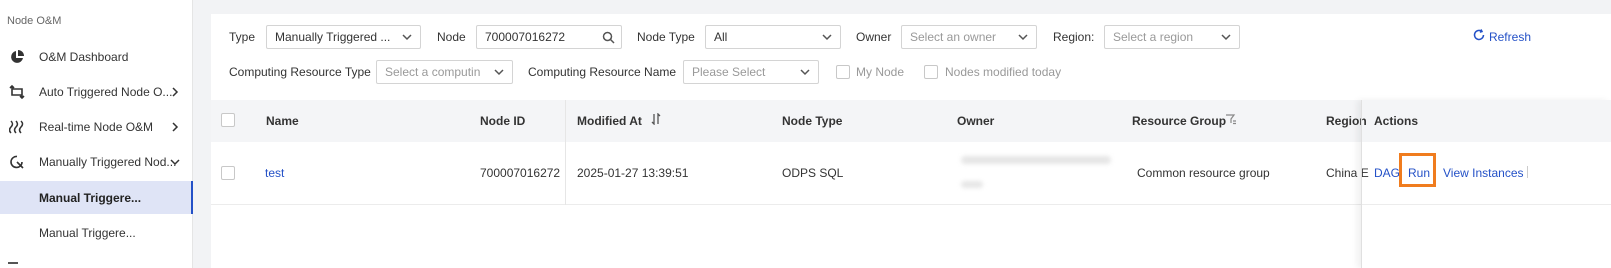  Describe the element at coordinates (976, 121) in the screenshot. I see `column-header-owner: Owner` at that location.